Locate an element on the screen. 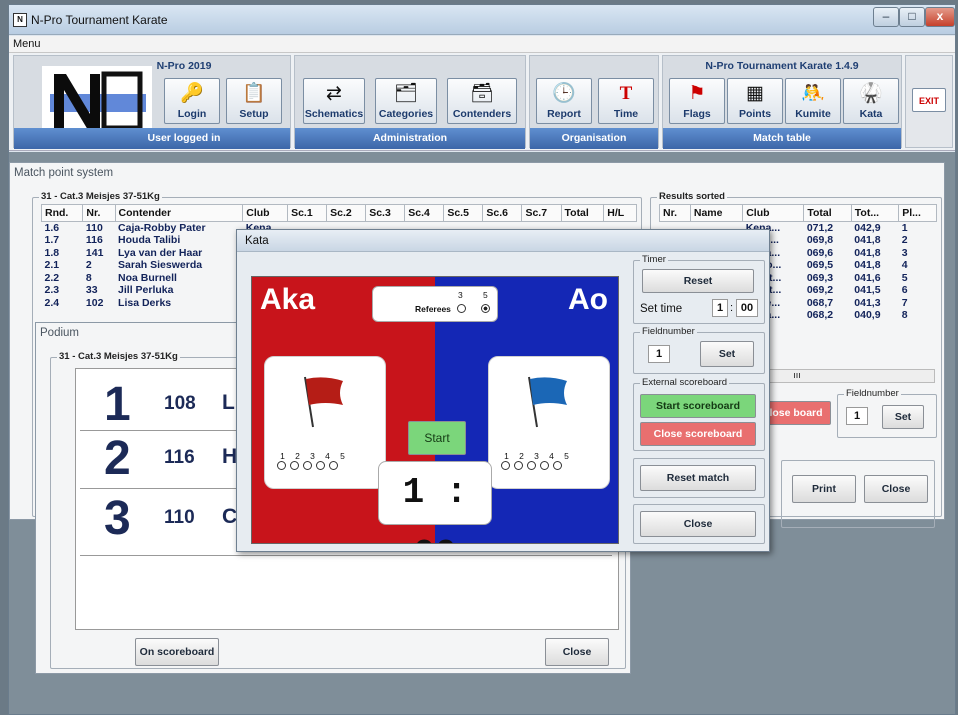  setup-button: 📋 Setup is located at coordinates (254, 101).